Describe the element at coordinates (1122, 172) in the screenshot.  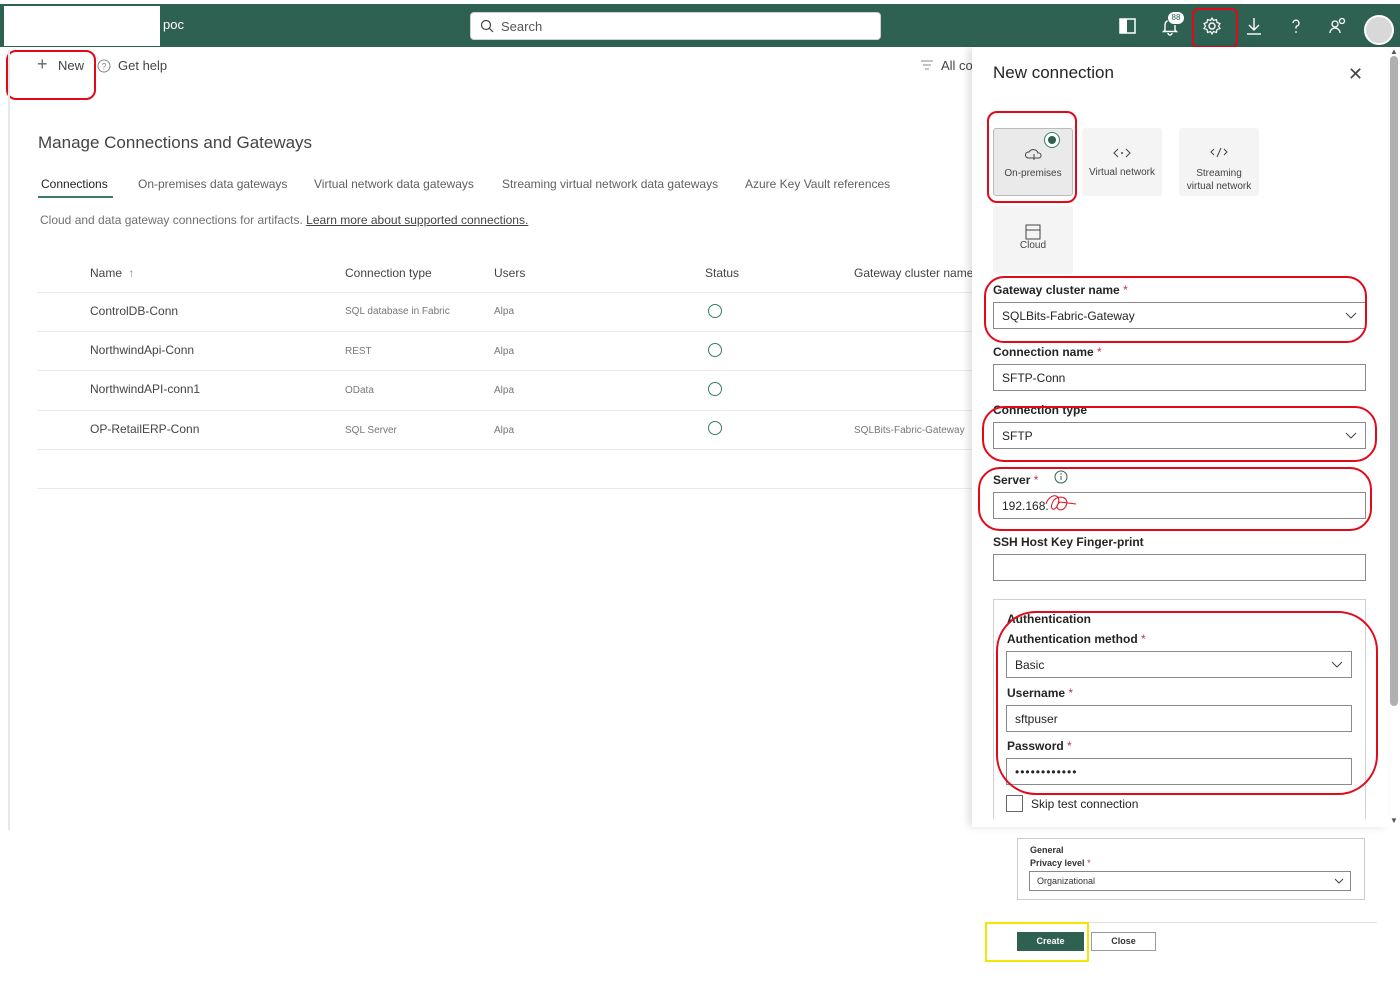
I see `type-card-label: Virtual network` at that location.